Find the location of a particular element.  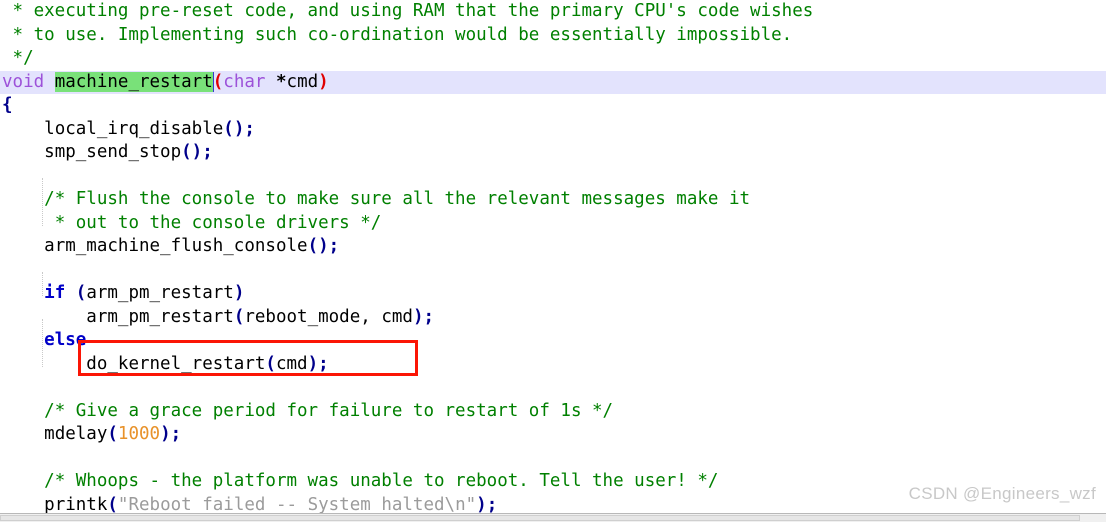

code-line: smp_send_stop(); is located at coordinates (553, 153).